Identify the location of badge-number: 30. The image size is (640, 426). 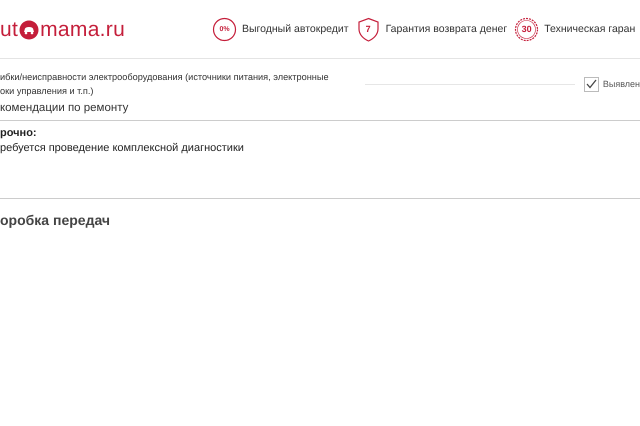
(527, 29).